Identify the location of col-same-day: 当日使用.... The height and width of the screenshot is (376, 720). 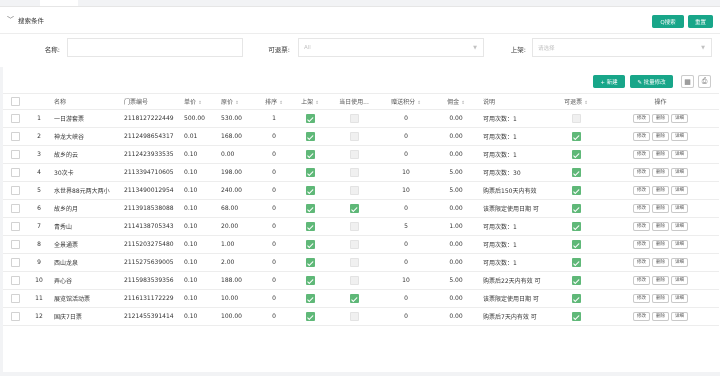
(354, 101).